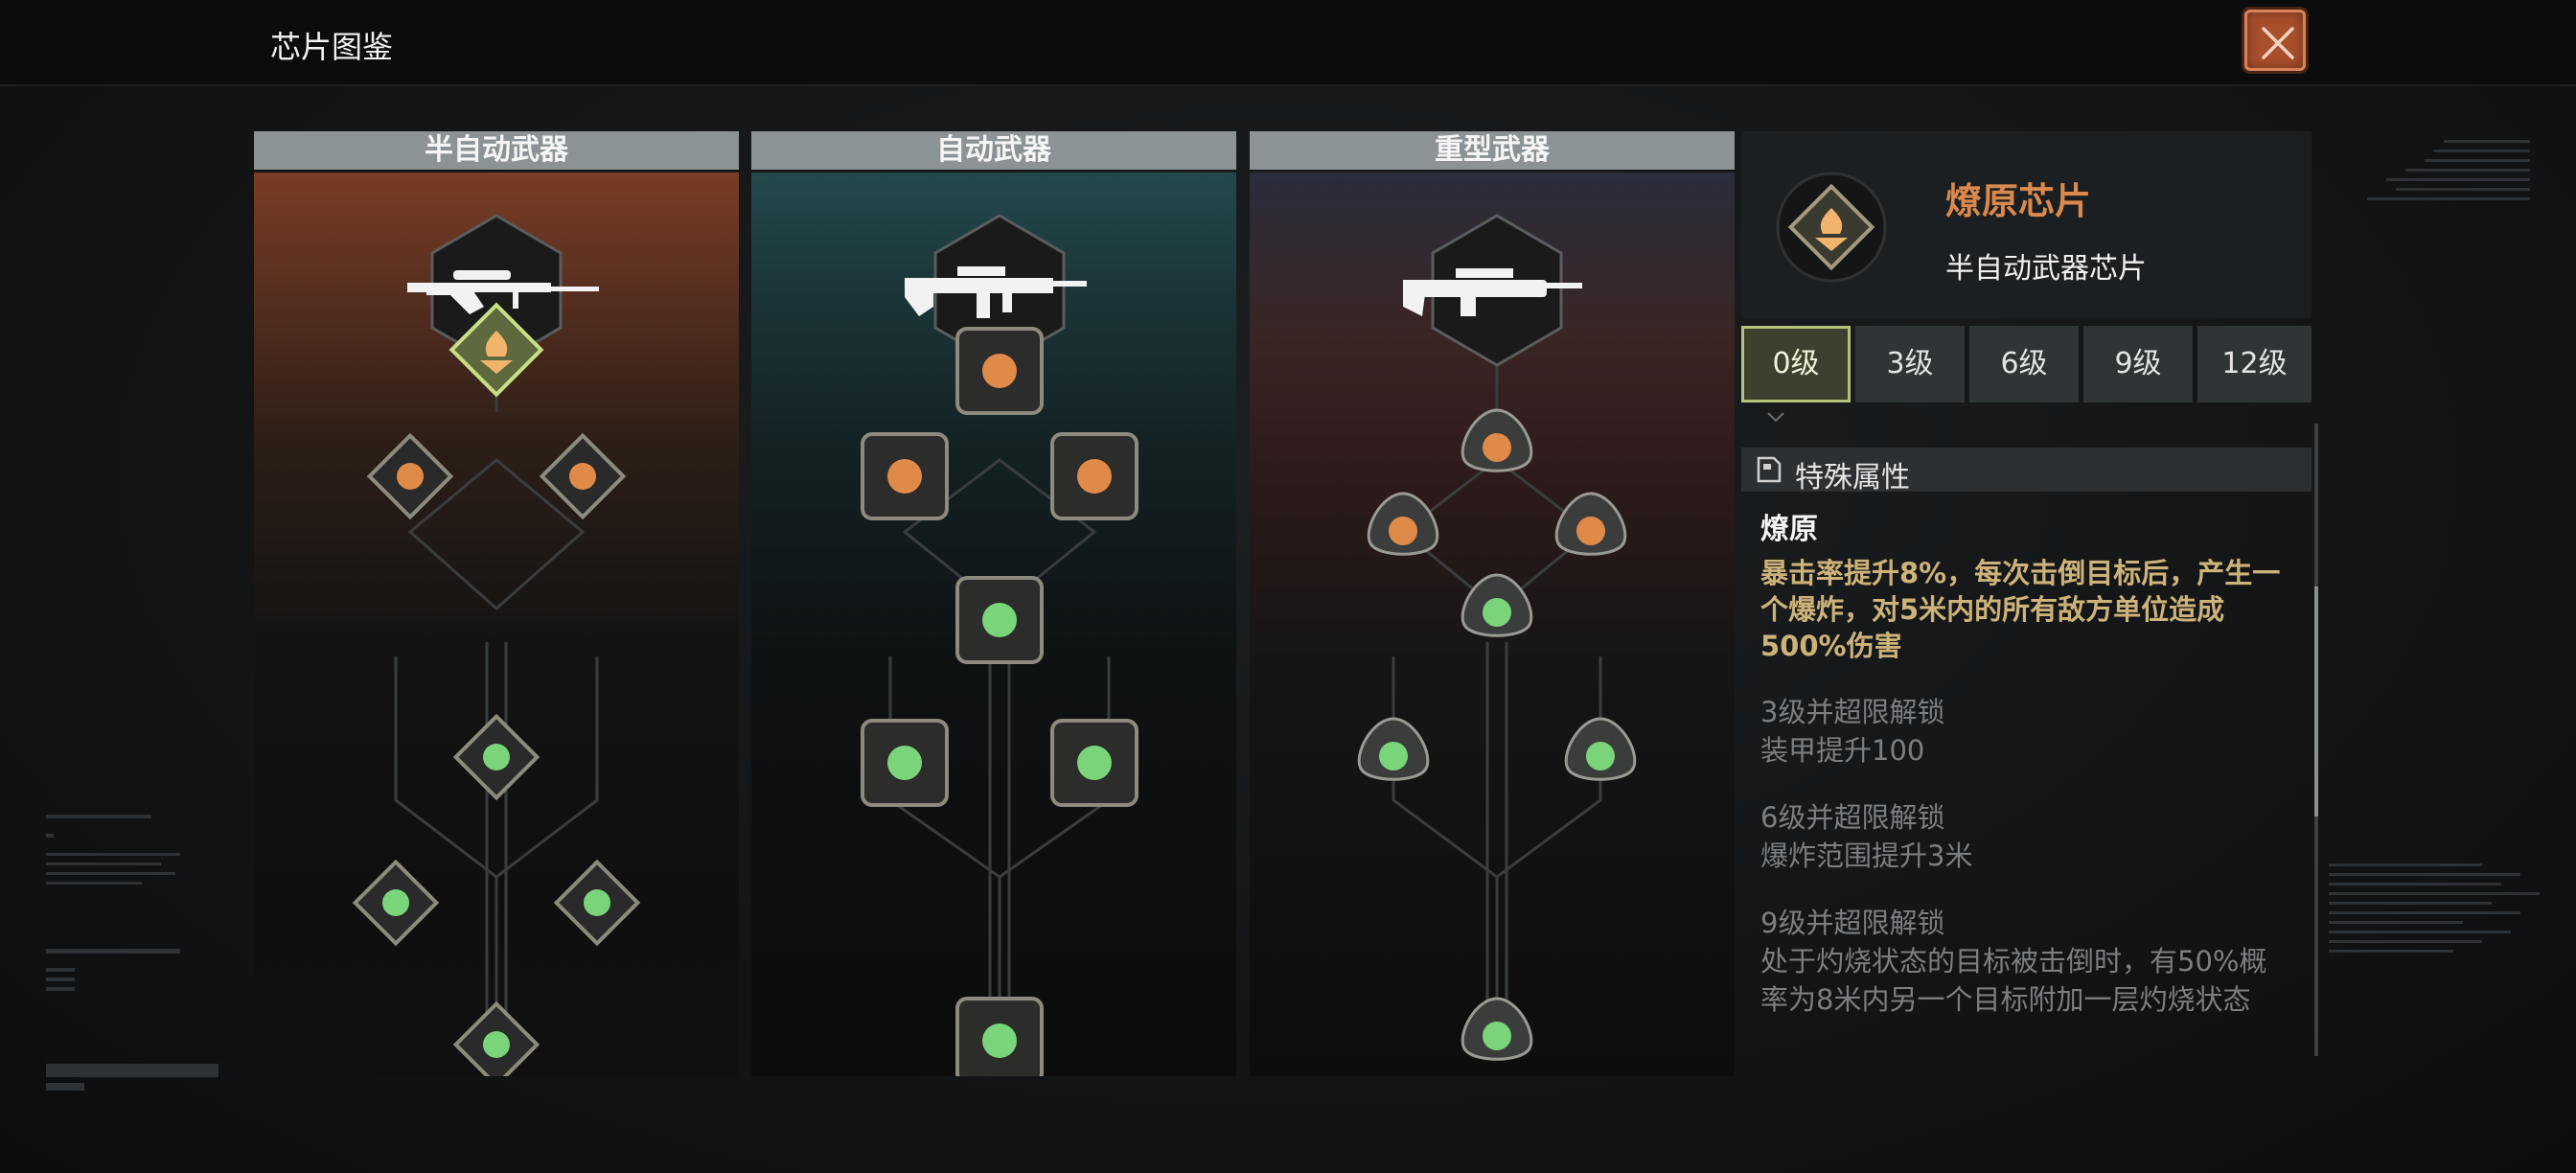 This screenshot has width=2576, height=1173. Describe the element at coordinates (2046, 269) in the screenshot. I see `chip-type: 半自动武器芯片` at that location.